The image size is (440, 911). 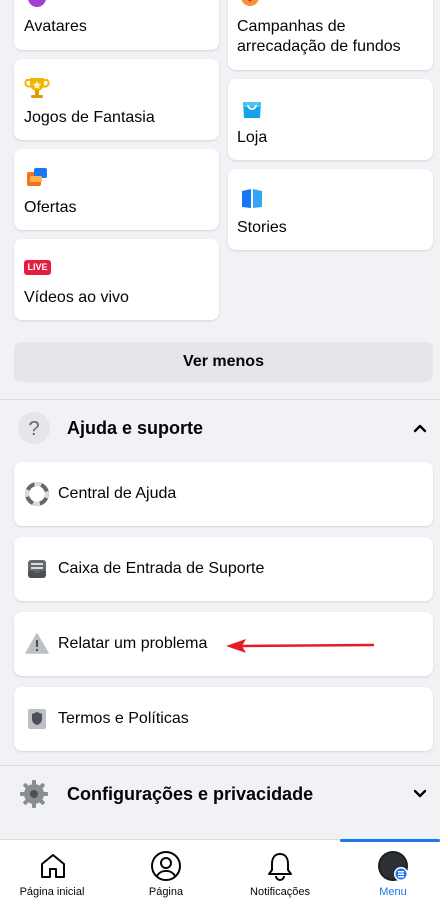 What do you see at coordinates (223, 362) in the screenshot?
I see `see-less-button: Ver menos` at bounding box center [223, 362].